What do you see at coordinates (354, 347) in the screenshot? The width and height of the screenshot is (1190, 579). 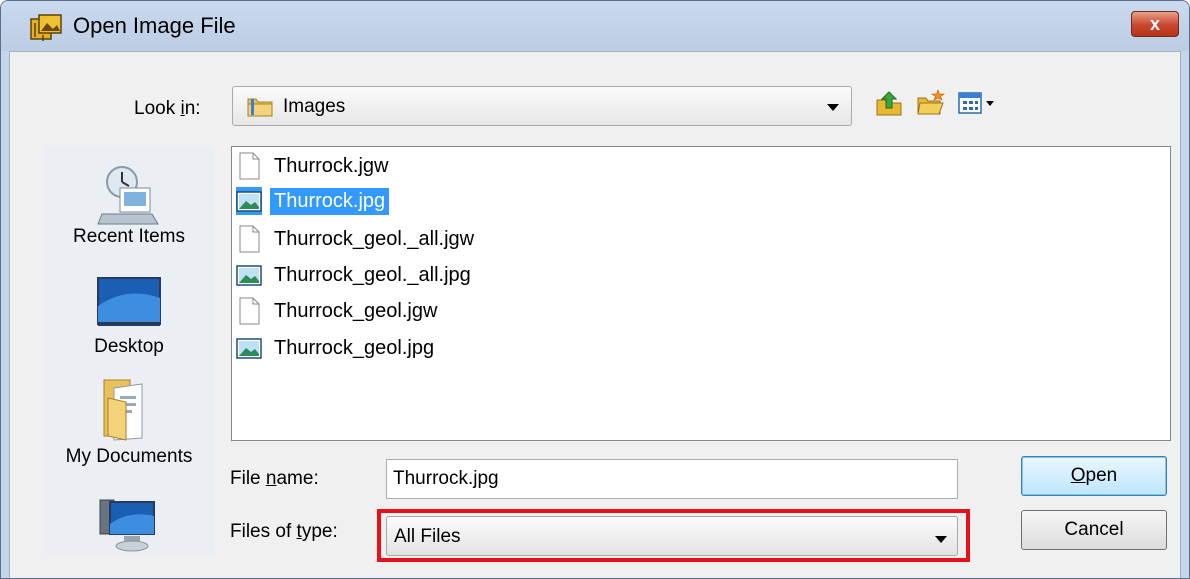 I see `file-name: Thurrock_geol.jpg` at bounding box center [354, 347].